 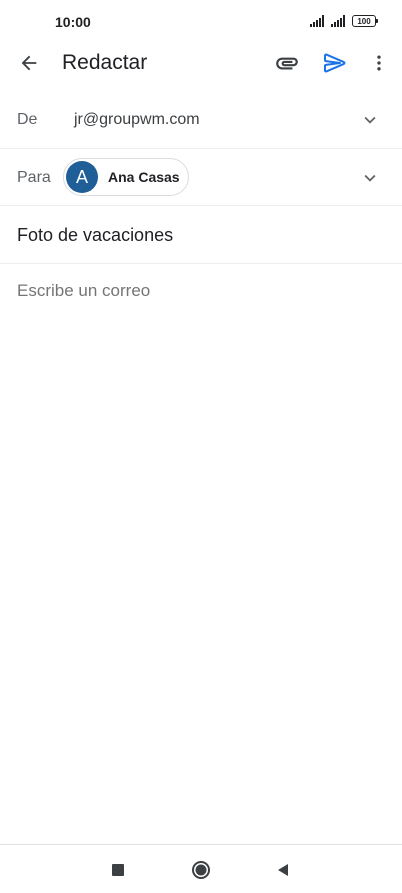 I want to click on square-icon, so click(x=118, y=870).